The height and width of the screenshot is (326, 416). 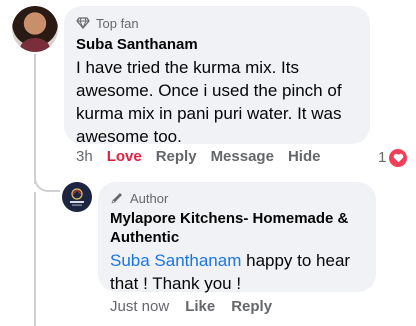 I want to click on thread-connector, so click(x=47, y=181).